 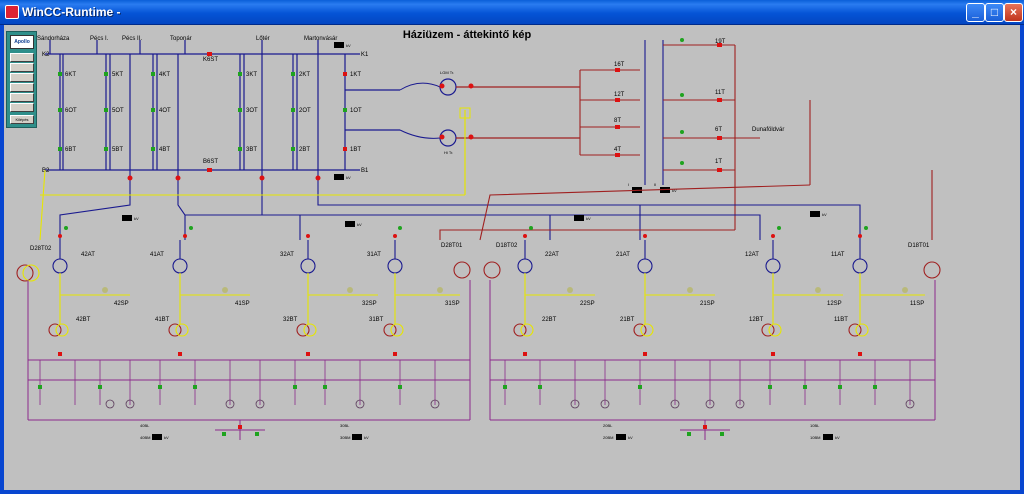 I want to click on bus-30bl: 30BL, so click(x=345, y=425).